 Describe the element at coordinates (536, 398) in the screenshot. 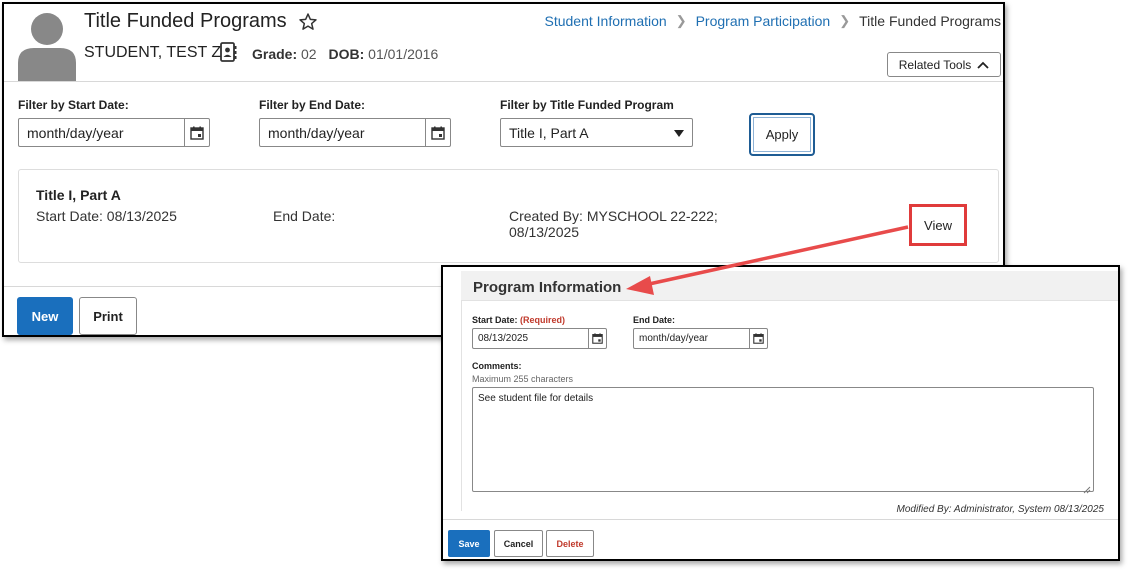

I see `comments-value: See student file for details` at that location.